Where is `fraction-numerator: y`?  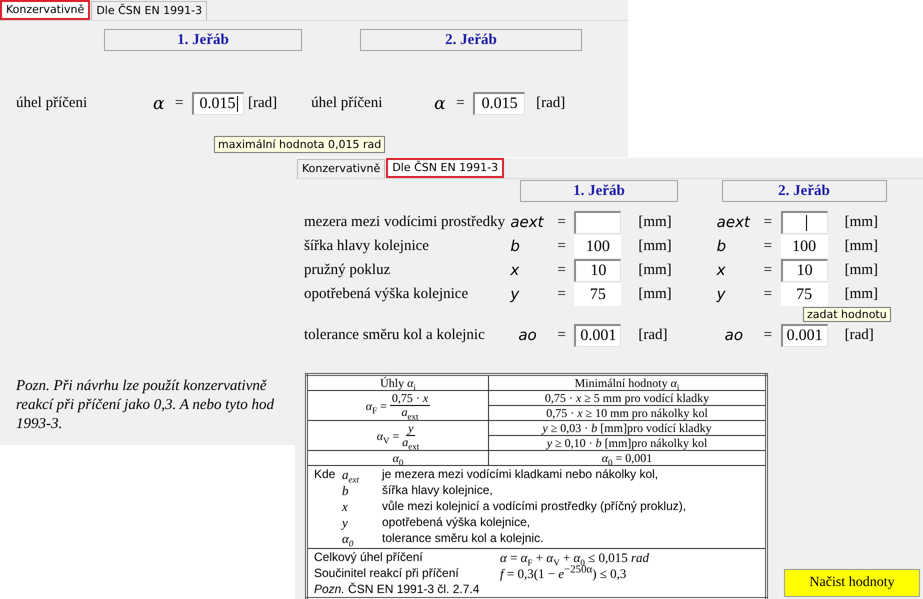 fraction-numerator: y is located at coordinates (411, 429).